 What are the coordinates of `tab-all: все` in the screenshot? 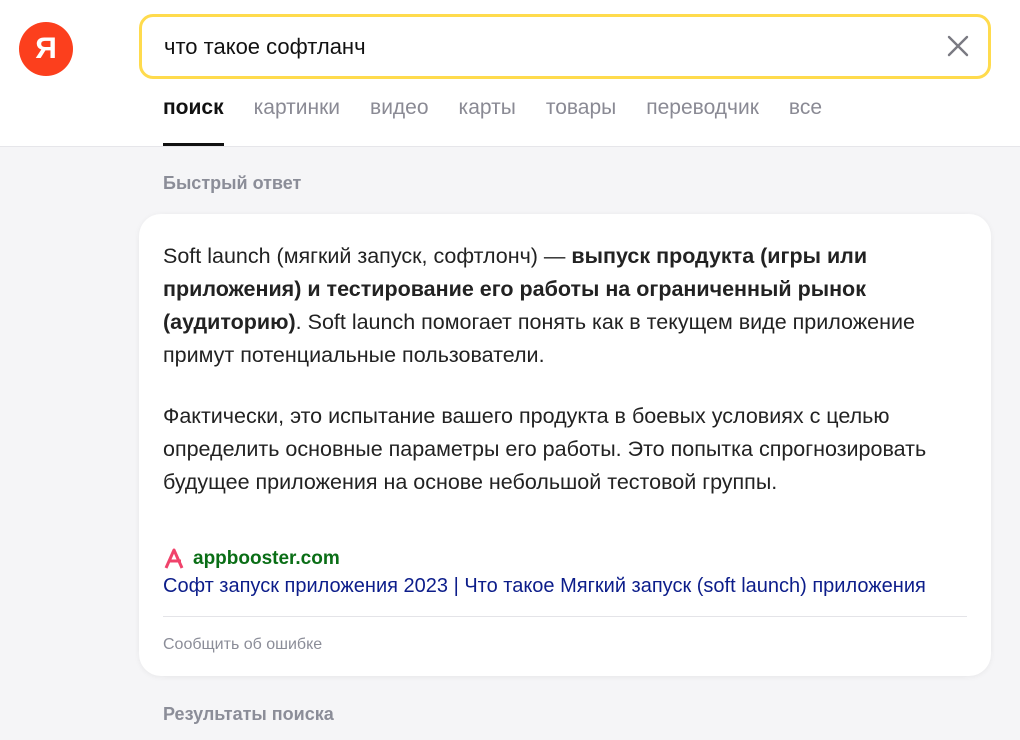 It's located at (805, 121).